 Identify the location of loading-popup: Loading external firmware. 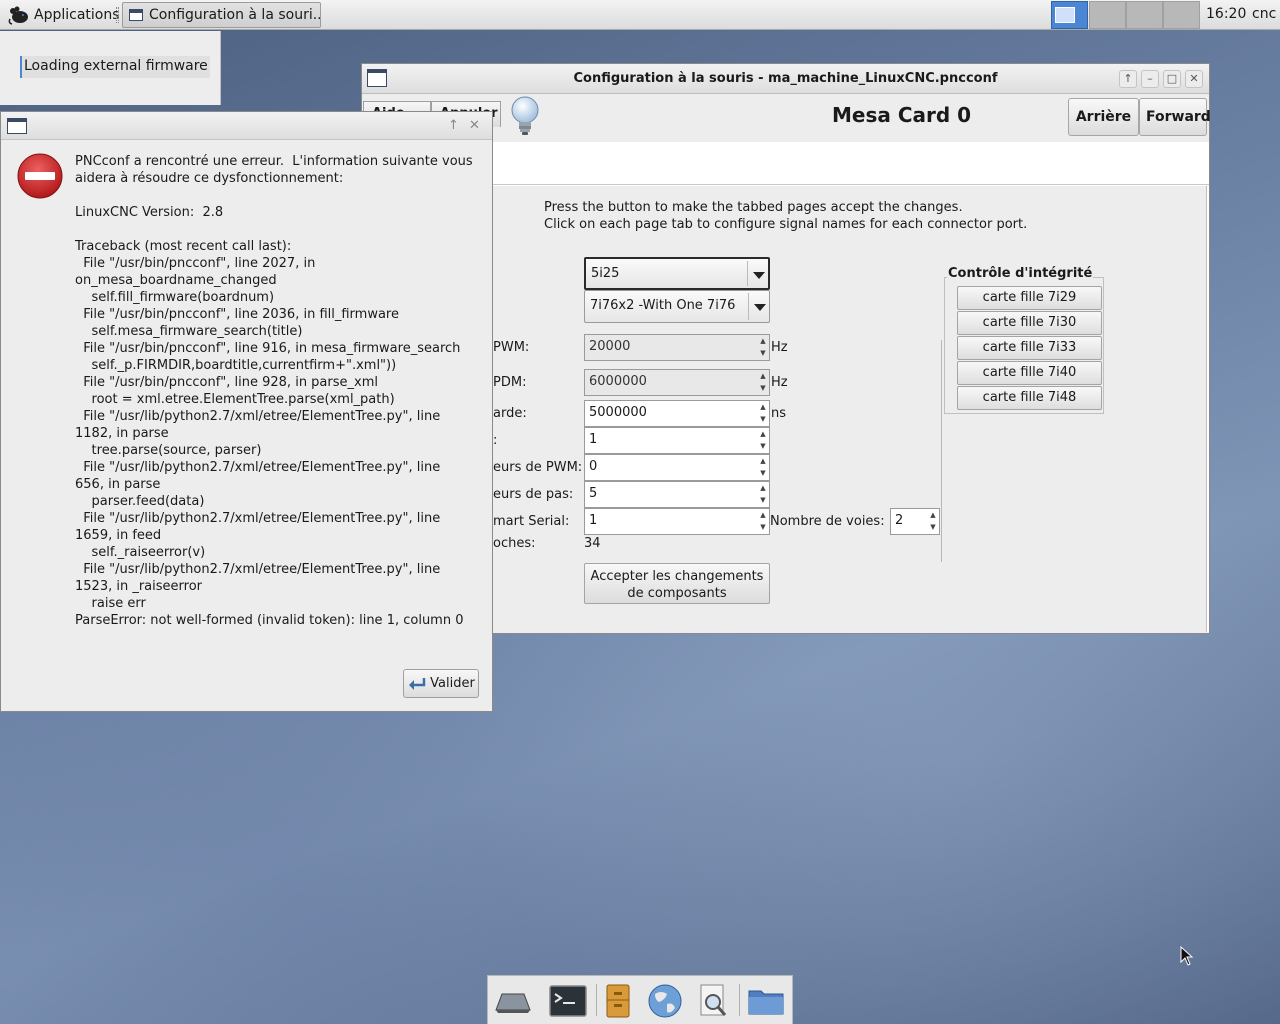
(110, 68).